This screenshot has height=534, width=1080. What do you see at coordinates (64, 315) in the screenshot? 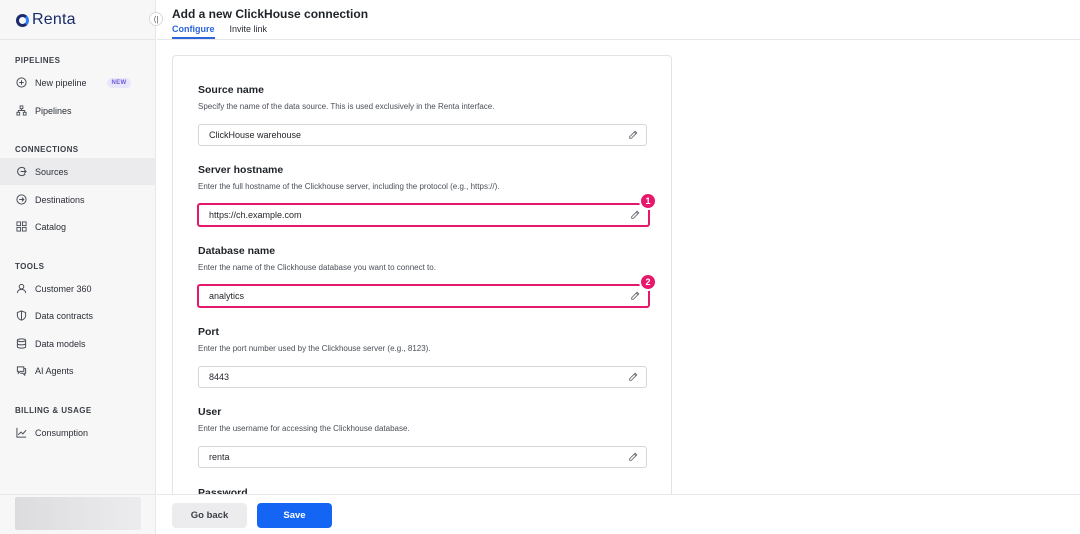
I see `sidebar-item-label: Data contracts` at bounding box center [64, 315].